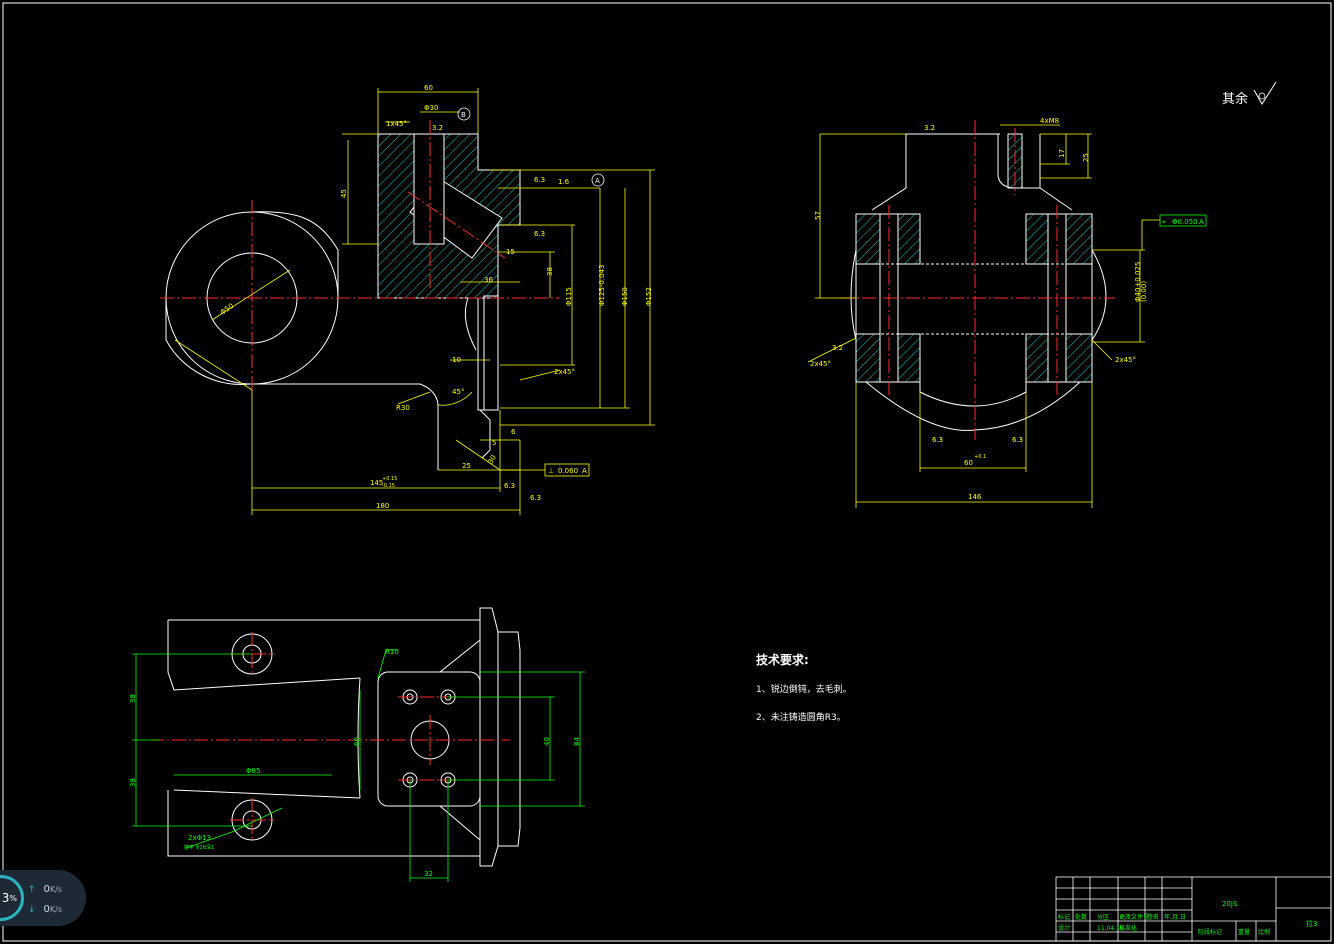 This screenshot has width=1334, height=944. Describe the element at coordinates (584, 471) in the screenshot. I see `flat-tol-datum: A` at that location.